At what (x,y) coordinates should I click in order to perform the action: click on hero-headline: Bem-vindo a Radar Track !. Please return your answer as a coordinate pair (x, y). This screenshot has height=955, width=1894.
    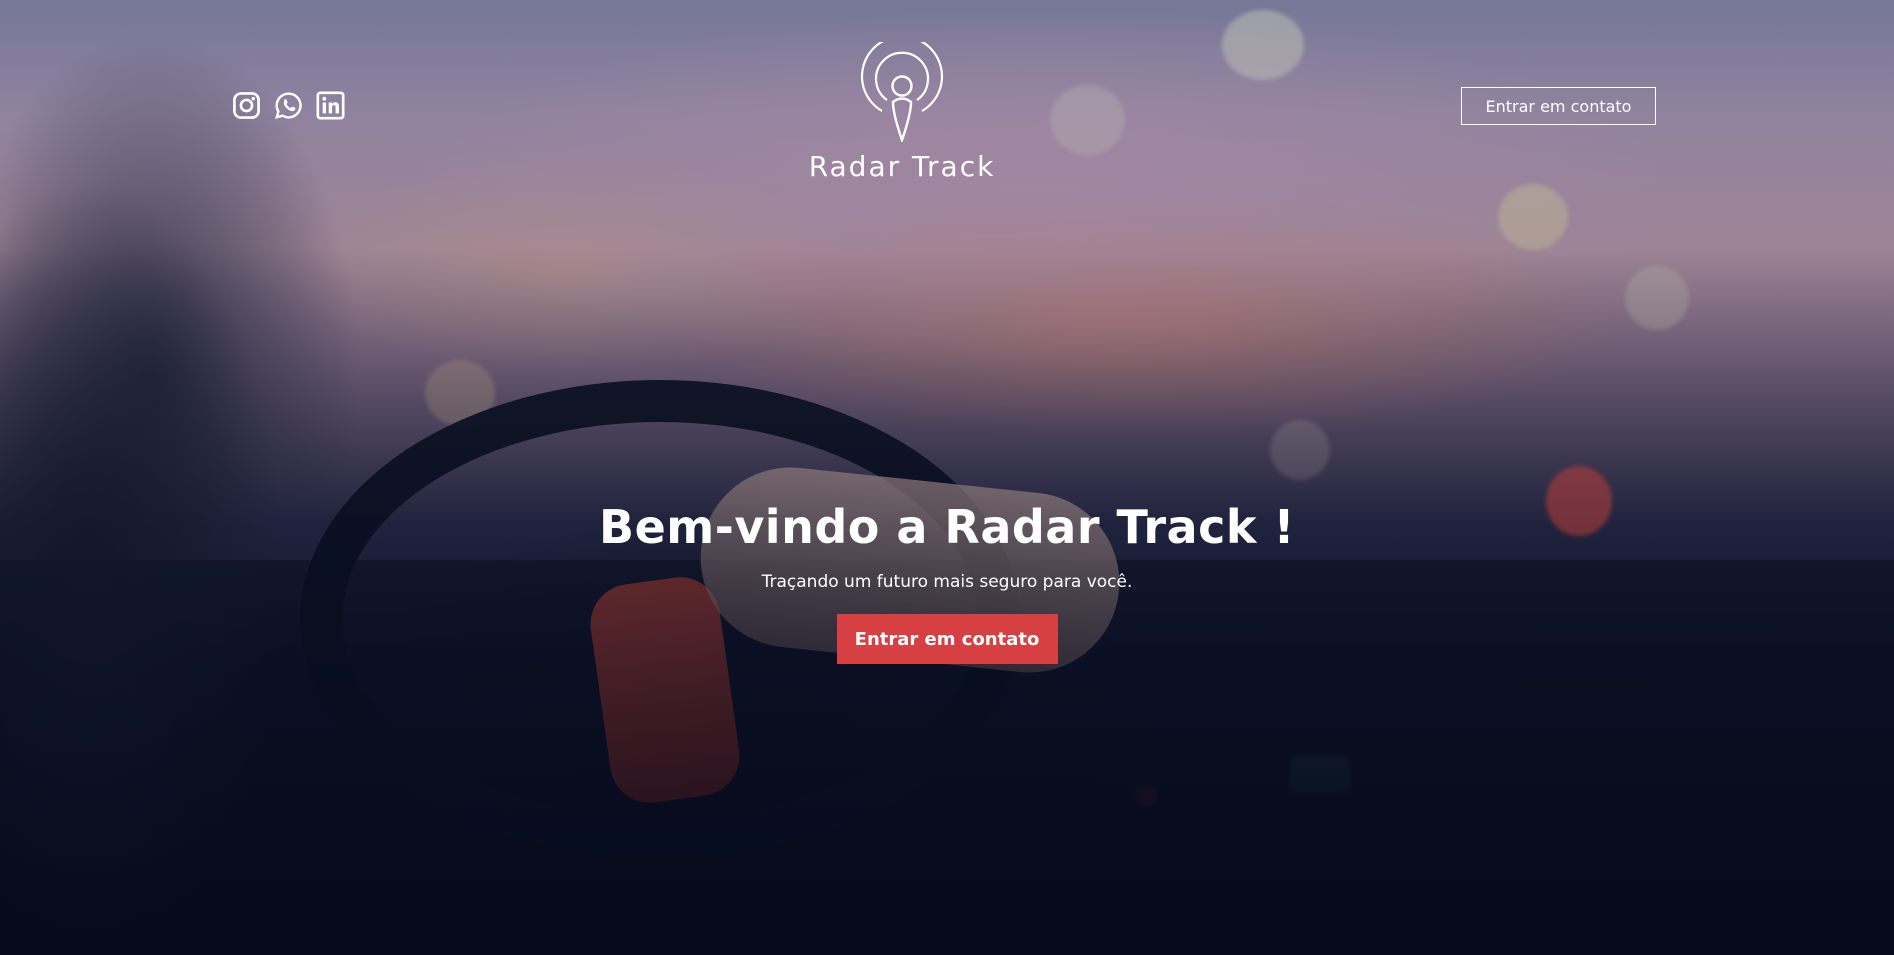
    Looking at the image, I should click on (947, 527).